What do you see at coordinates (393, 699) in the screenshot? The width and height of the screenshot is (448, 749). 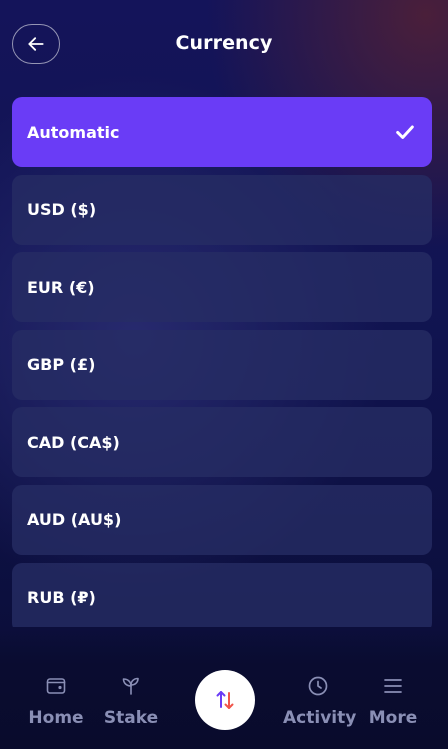 I see `nav-more: More` at bounding box center [393, 699].